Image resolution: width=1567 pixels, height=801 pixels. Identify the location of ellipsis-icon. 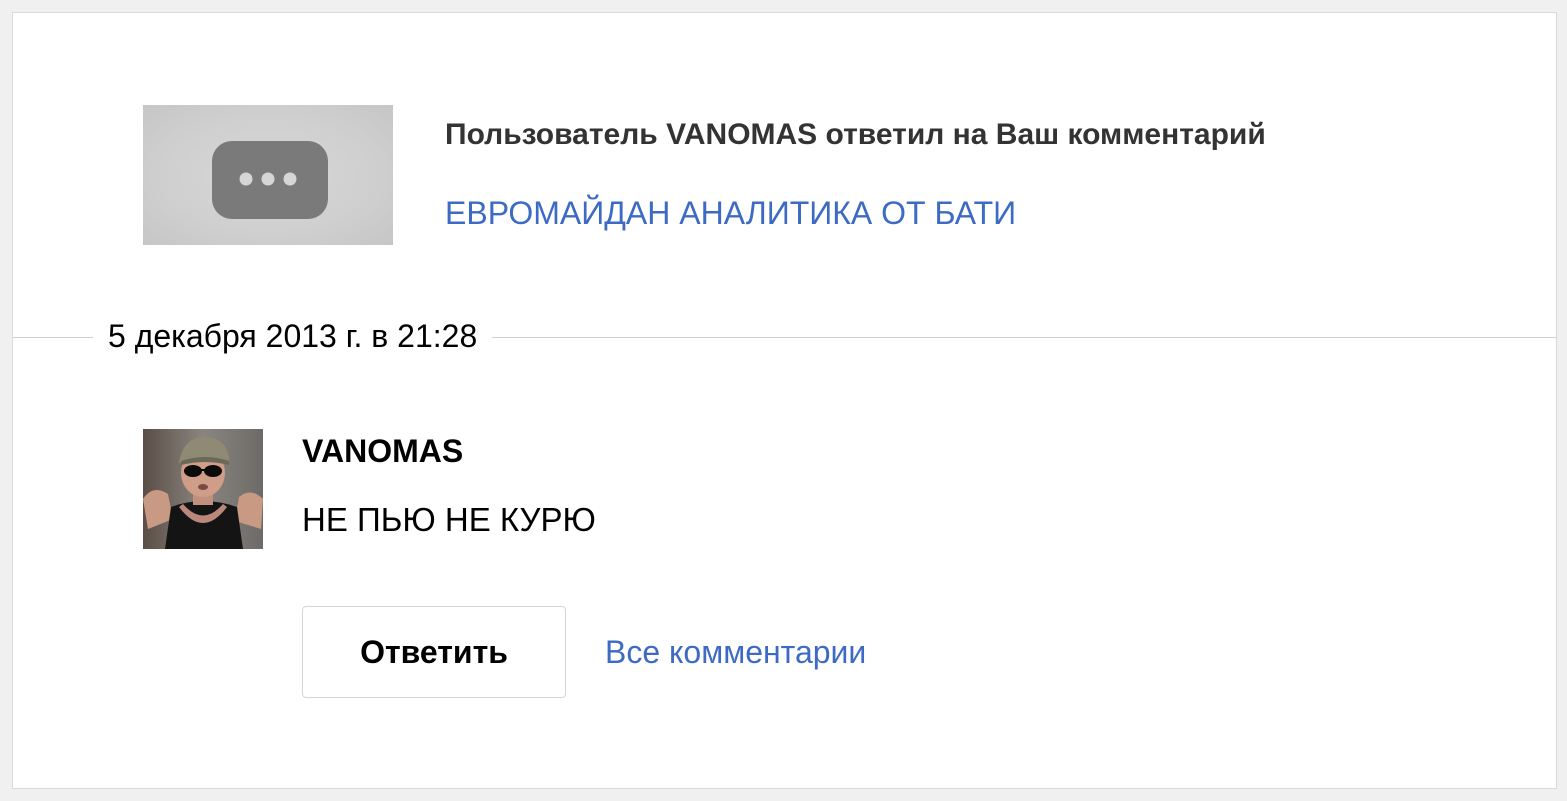
(270, 180).